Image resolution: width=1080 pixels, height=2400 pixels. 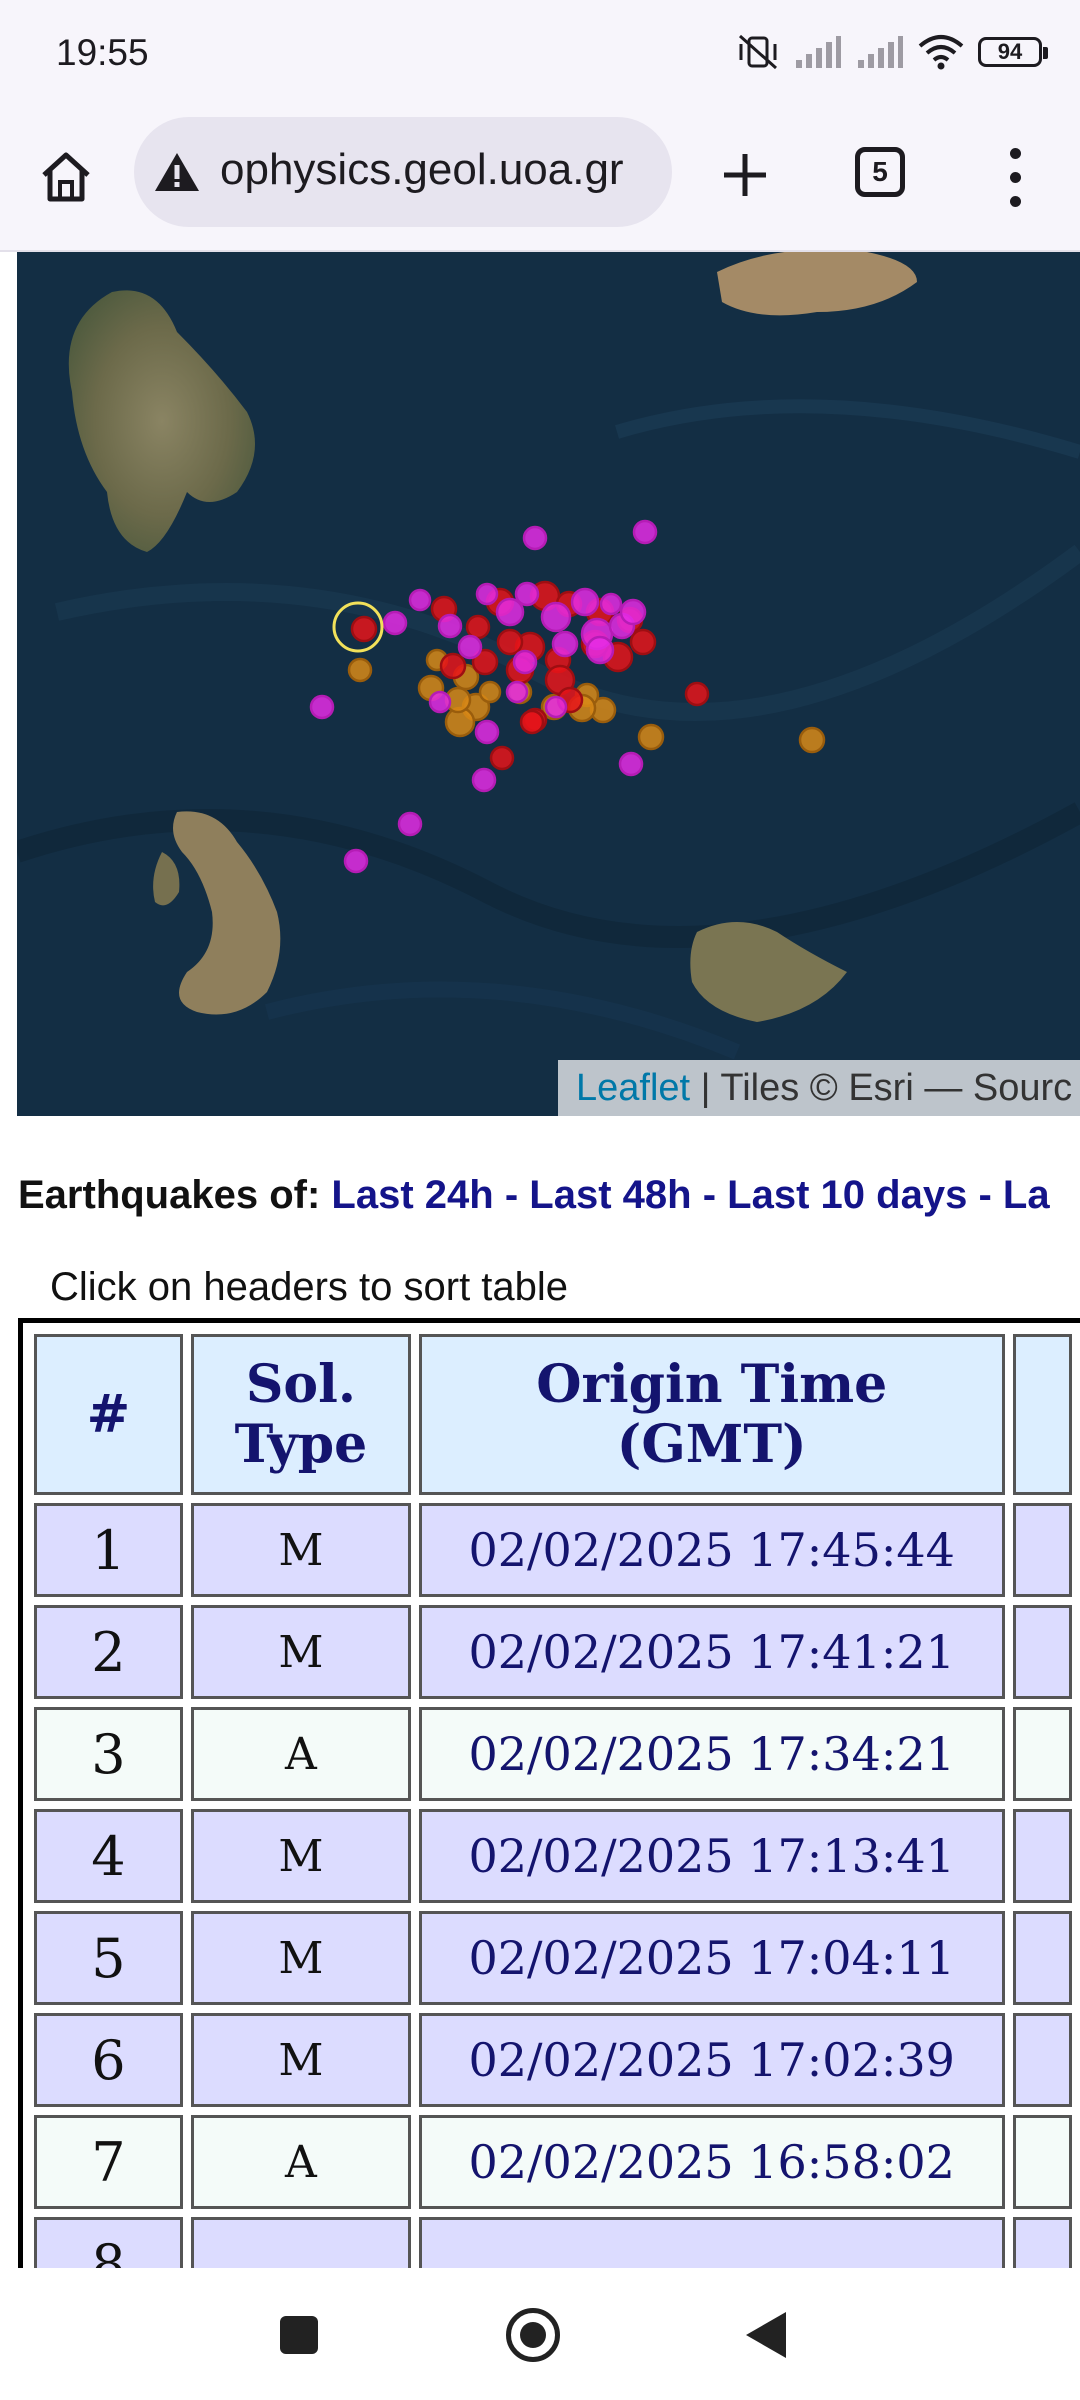 What do you see at coordinates (300, 2242) in the screenshot?
I see `cell-sol-type` at bounding box center [300, 2242].